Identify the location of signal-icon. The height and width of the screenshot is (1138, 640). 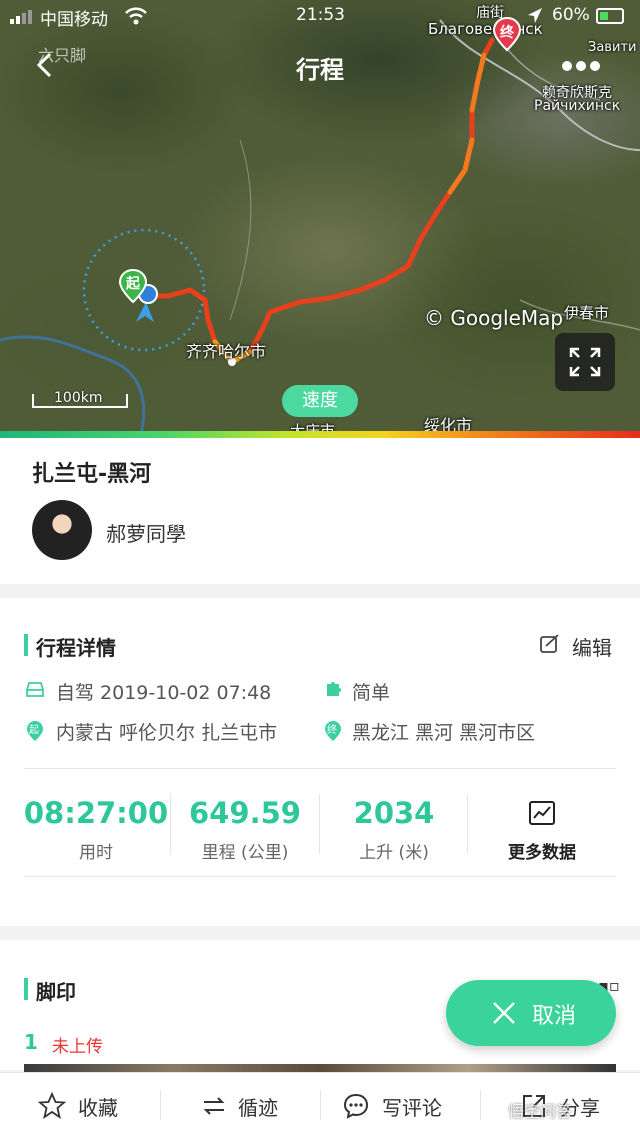
(21, 17).